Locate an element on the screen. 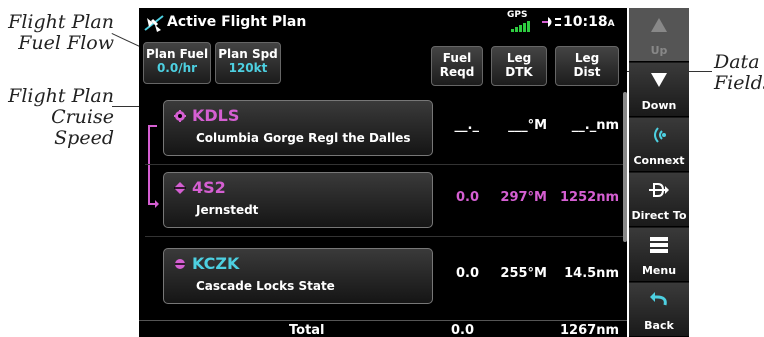  waypoint-row: 4S2 Jernstedt 0.0 297°M 1252nm is located at coordinates (383, 200).